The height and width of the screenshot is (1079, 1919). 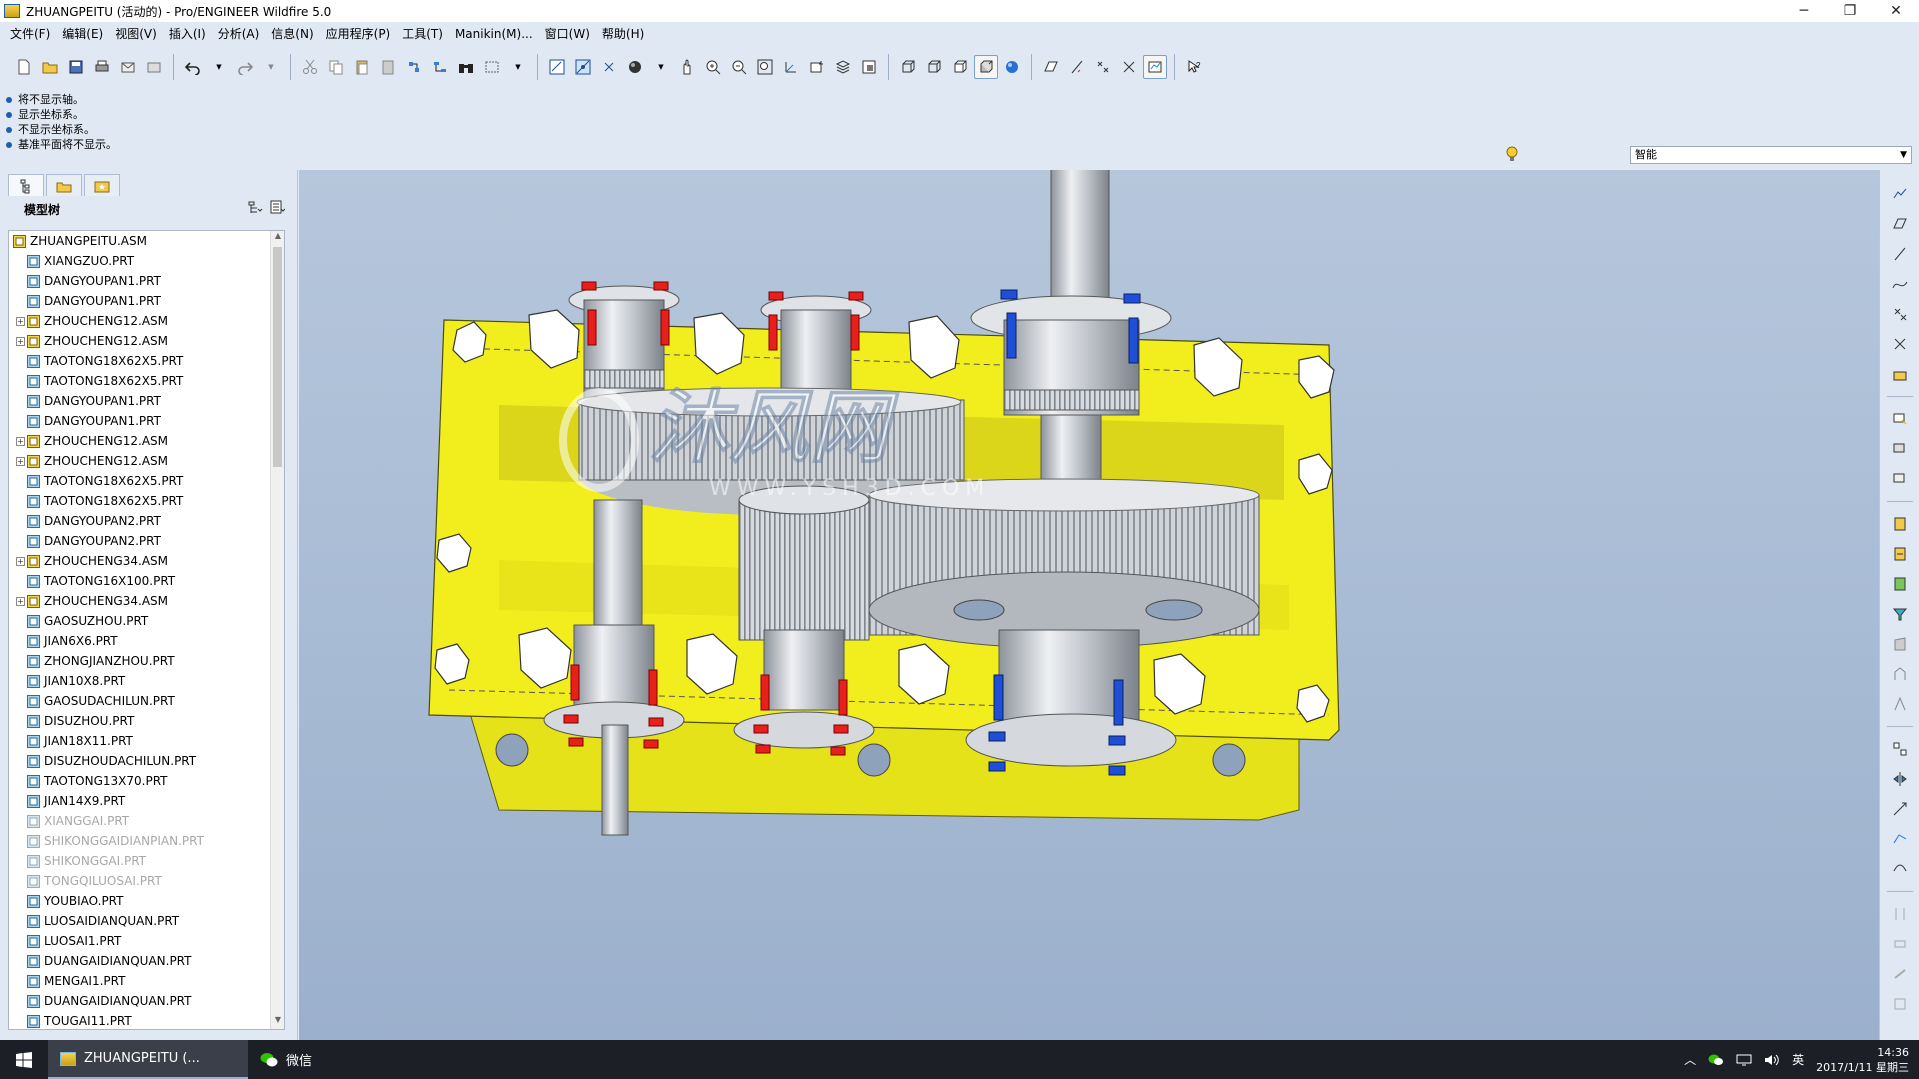 What do you see at coordinates (388, 67) in the screenshot?
I see `paste-special-button` at bounding box center [388, 67].